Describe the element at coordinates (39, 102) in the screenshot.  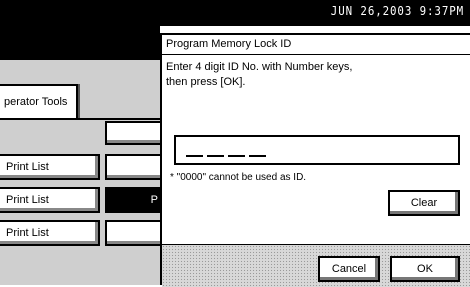
I see `tab-operator-tools: perator Tools` at that location.